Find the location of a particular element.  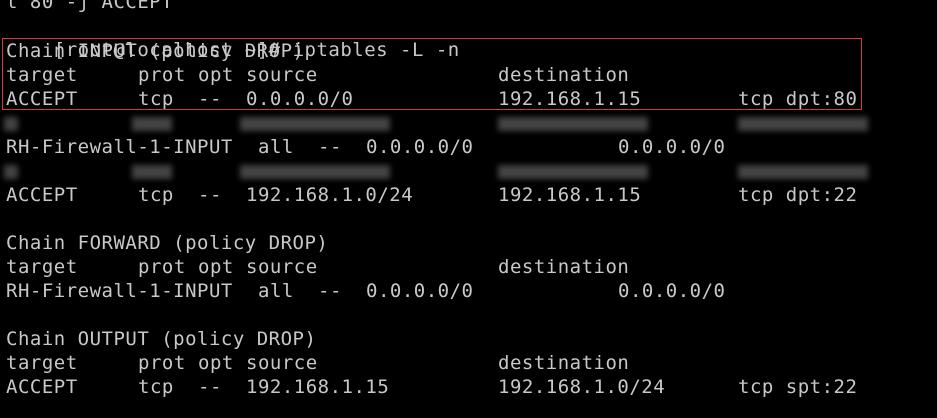

chain-header-input: Chain INPUT (policy DROP) is located at coordinates (155, 51).